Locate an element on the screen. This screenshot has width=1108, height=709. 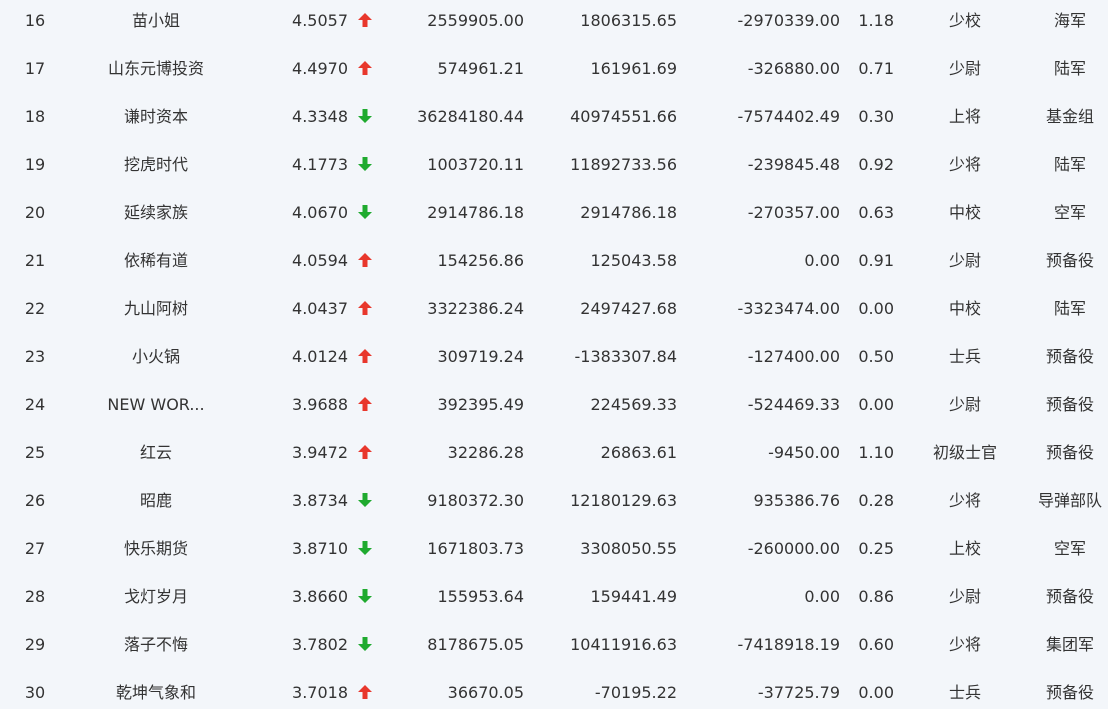
value-3-cell: -239845.48 is located at coordinates (793, 164).